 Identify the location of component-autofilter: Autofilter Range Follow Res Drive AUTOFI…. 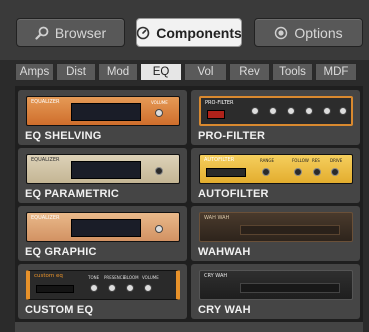
(275, 175).